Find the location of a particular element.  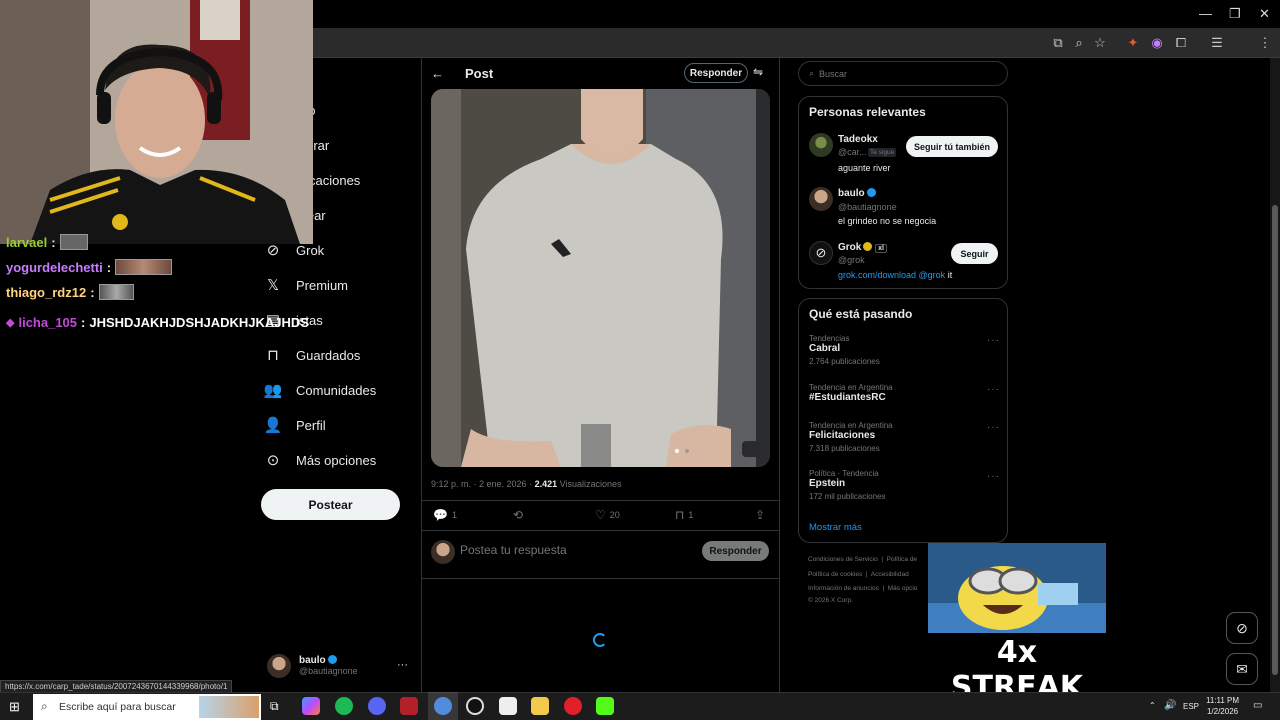

footer-link: Accesibilidad is located at coordinates (890, 574).